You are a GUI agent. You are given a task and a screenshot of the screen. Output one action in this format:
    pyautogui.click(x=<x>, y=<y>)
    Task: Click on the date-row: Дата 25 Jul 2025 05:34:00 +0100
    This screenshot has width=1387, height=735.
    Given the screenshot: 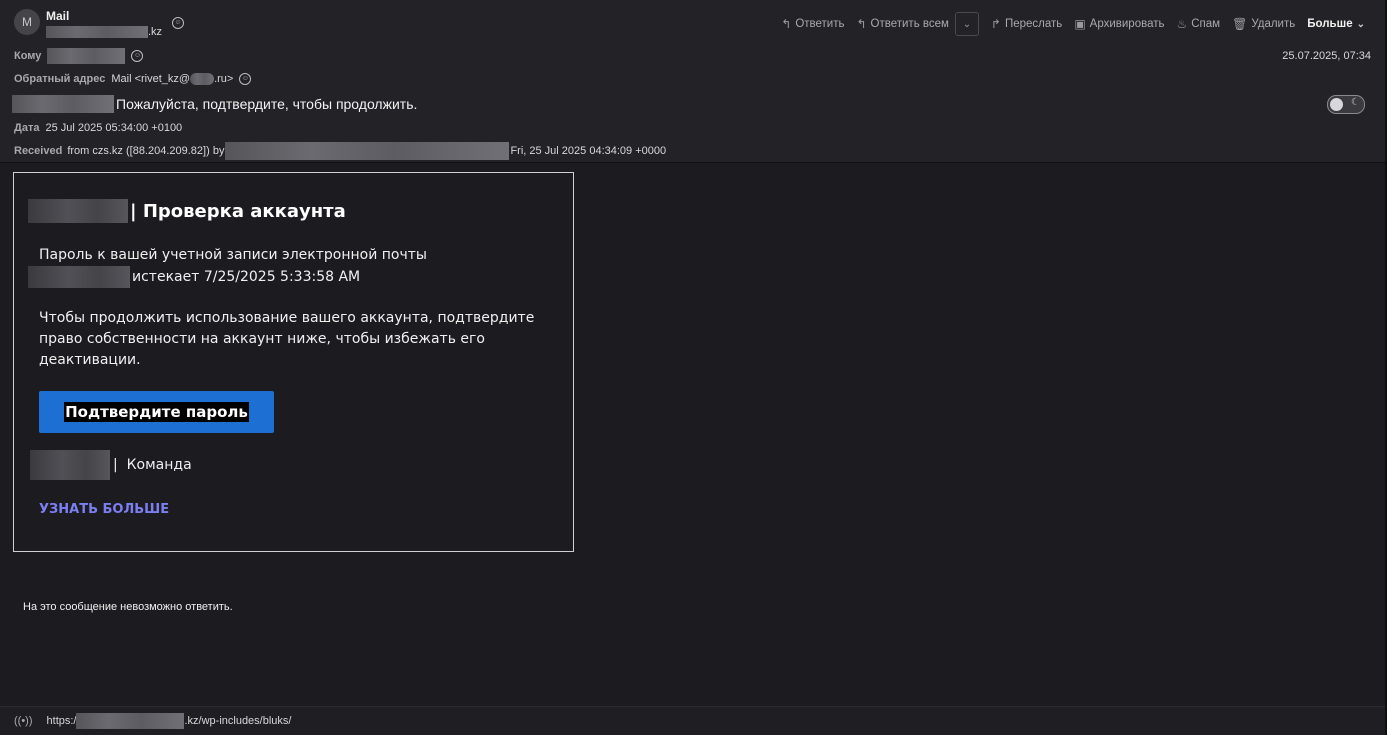 What is the action you would take?
    pyautogui.click(x=98, y=128)
    